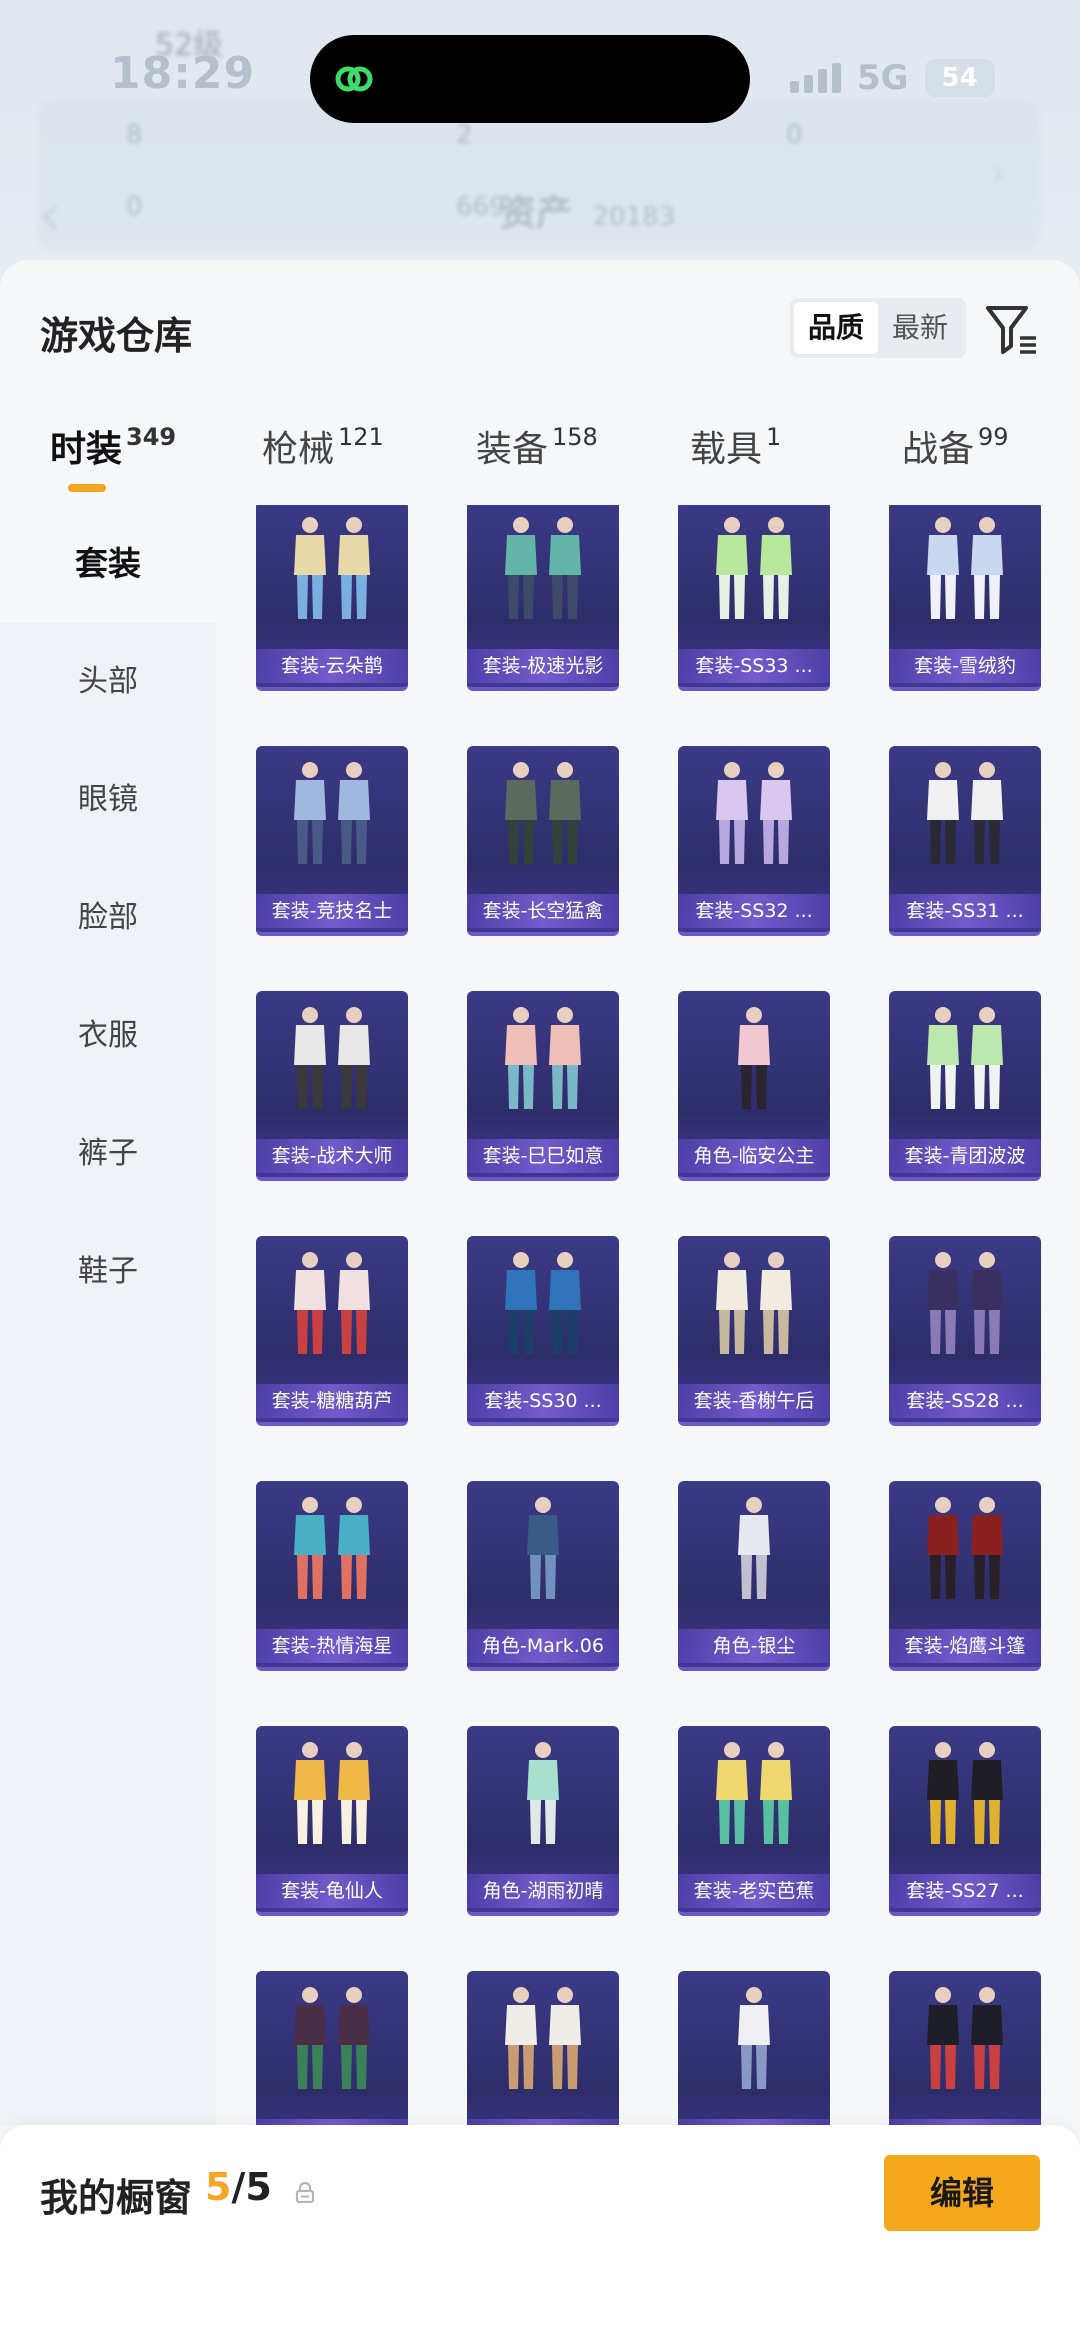 This screenshot has width=1080, height=2347. Describe the element at coordinates (938, 449) in the screenshot. I see `tab-label: 战备` at that location.